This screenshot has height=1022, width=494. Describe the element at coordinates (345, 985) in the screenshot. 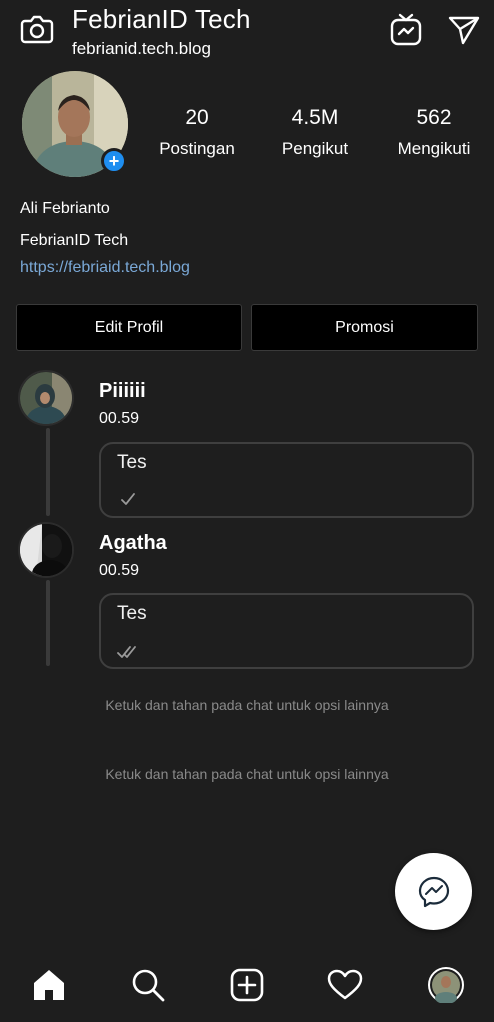

I see `heart-icon` at that location.